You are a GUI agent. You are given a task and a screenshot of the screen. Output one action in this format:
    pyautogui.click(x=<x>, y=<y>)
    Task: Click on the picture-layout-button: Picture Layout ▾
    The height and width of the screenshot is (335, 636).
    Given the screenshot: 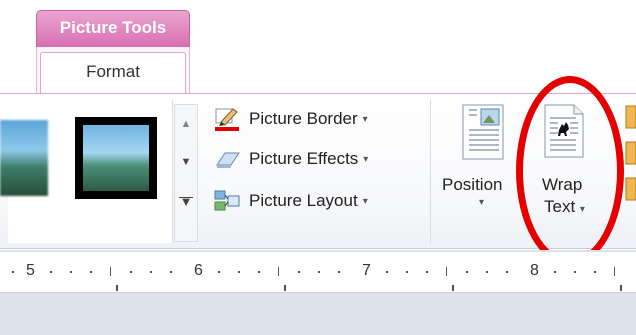 What is the action you would take?
    pyautogui.click(x=290, y=201)
    